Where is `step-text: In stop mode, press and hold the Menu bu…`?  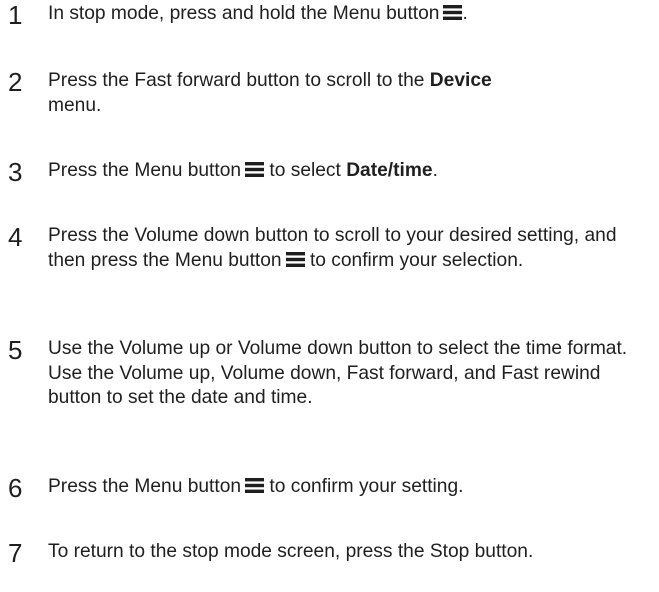
step-text: In stop mode, press and hold the Menu bu… is located at coordinates (350, 14).